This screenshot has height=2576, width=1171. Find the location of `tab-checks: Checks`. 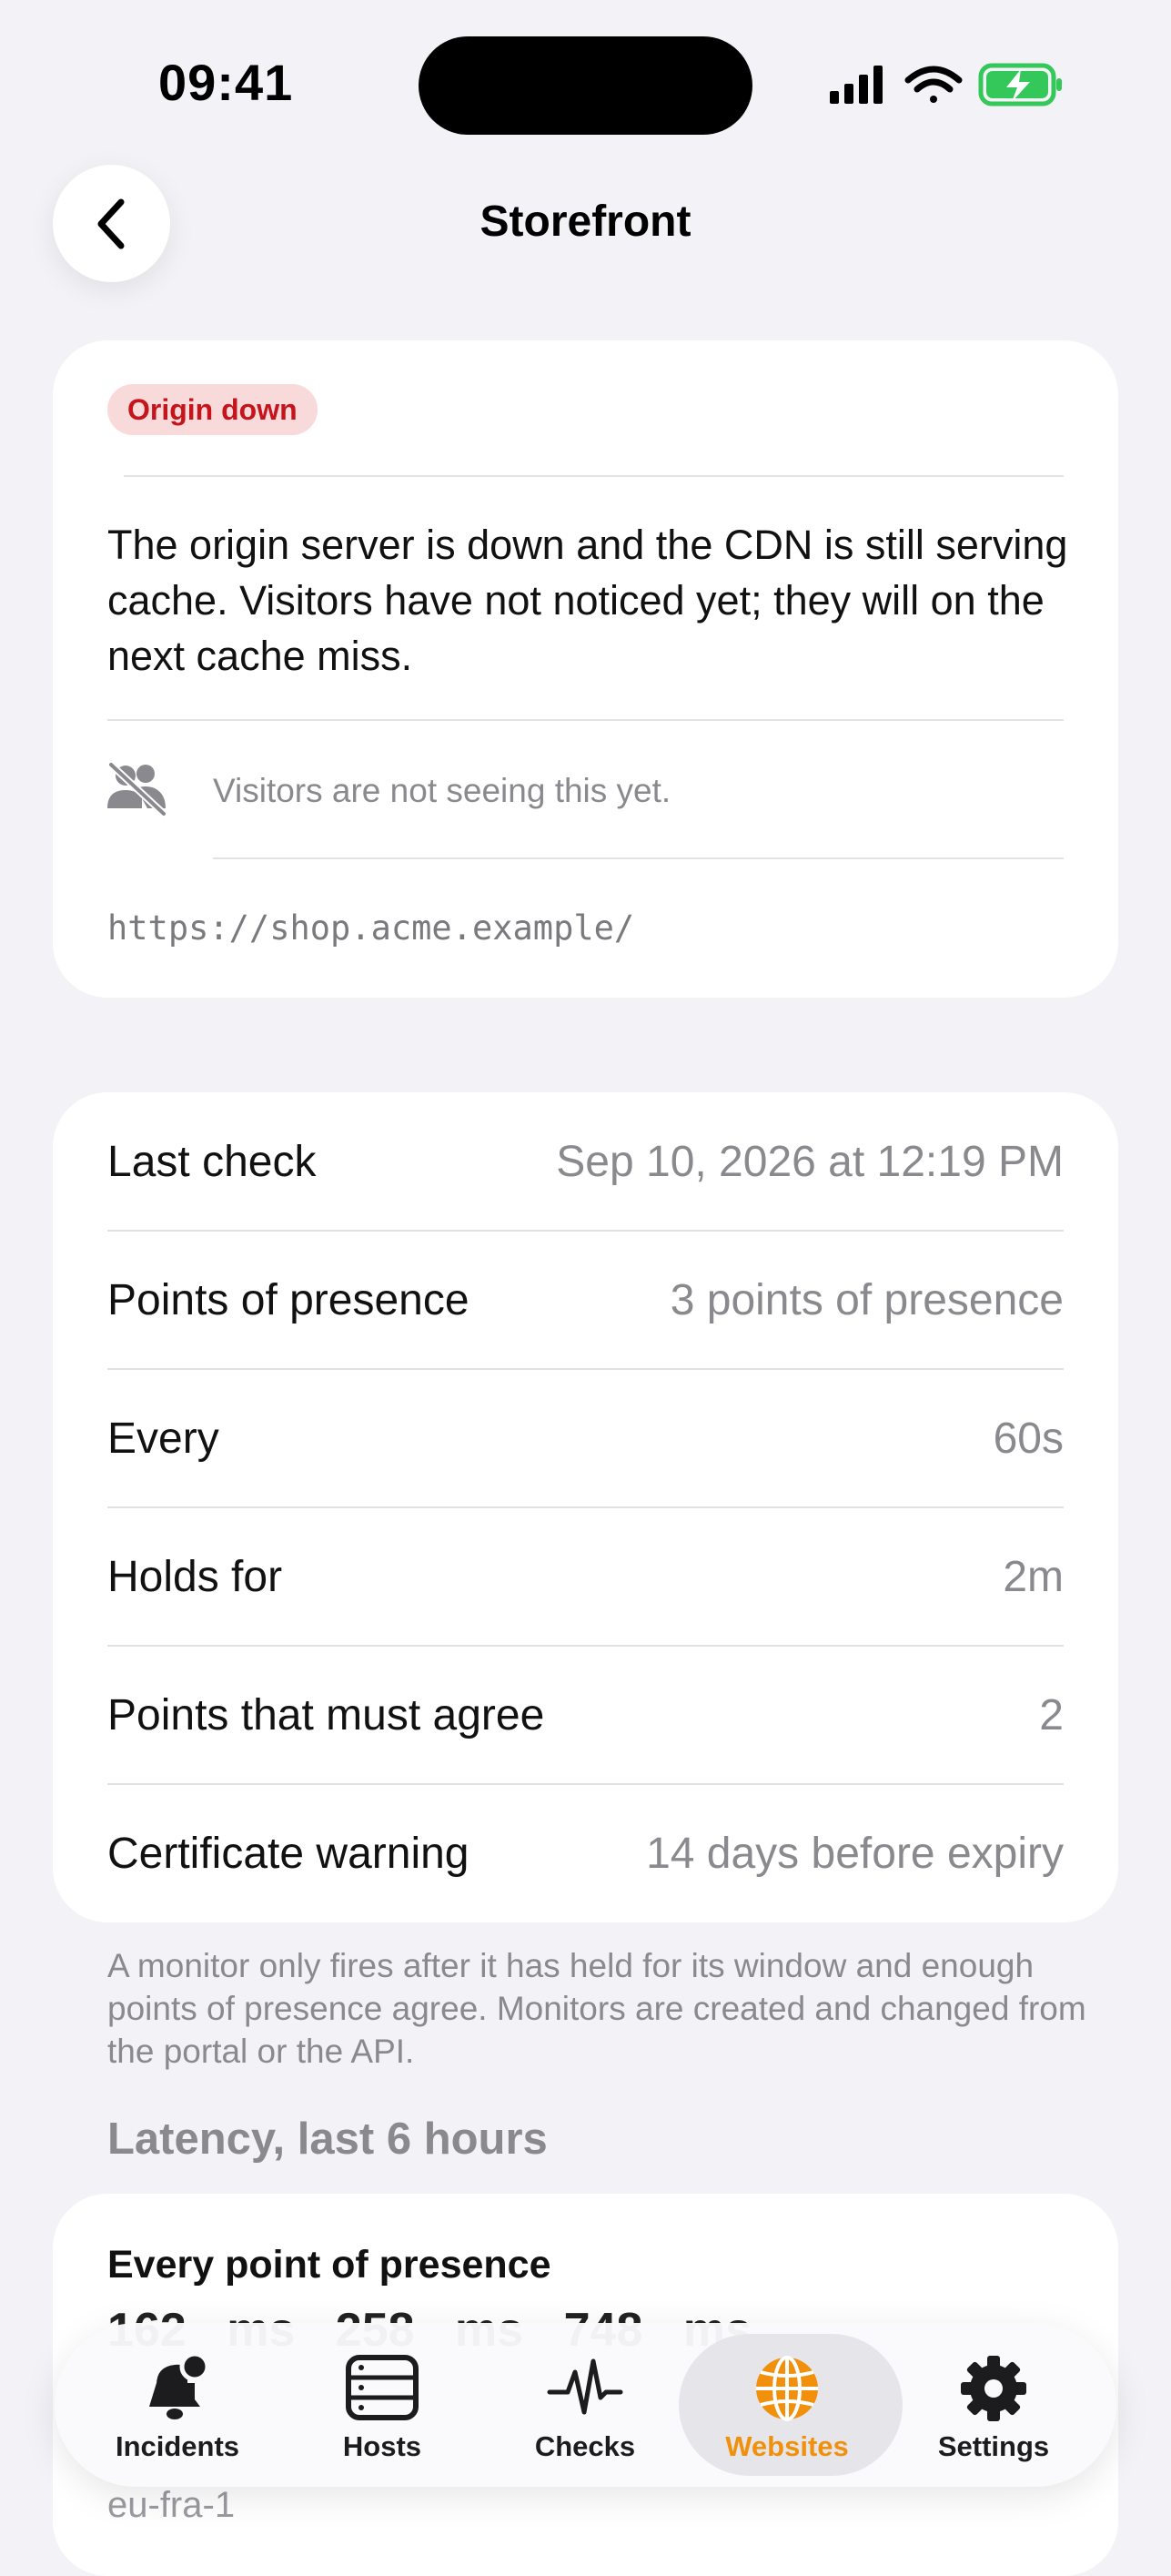

tab-checks: Checks is located at coordinates (585, 2405).